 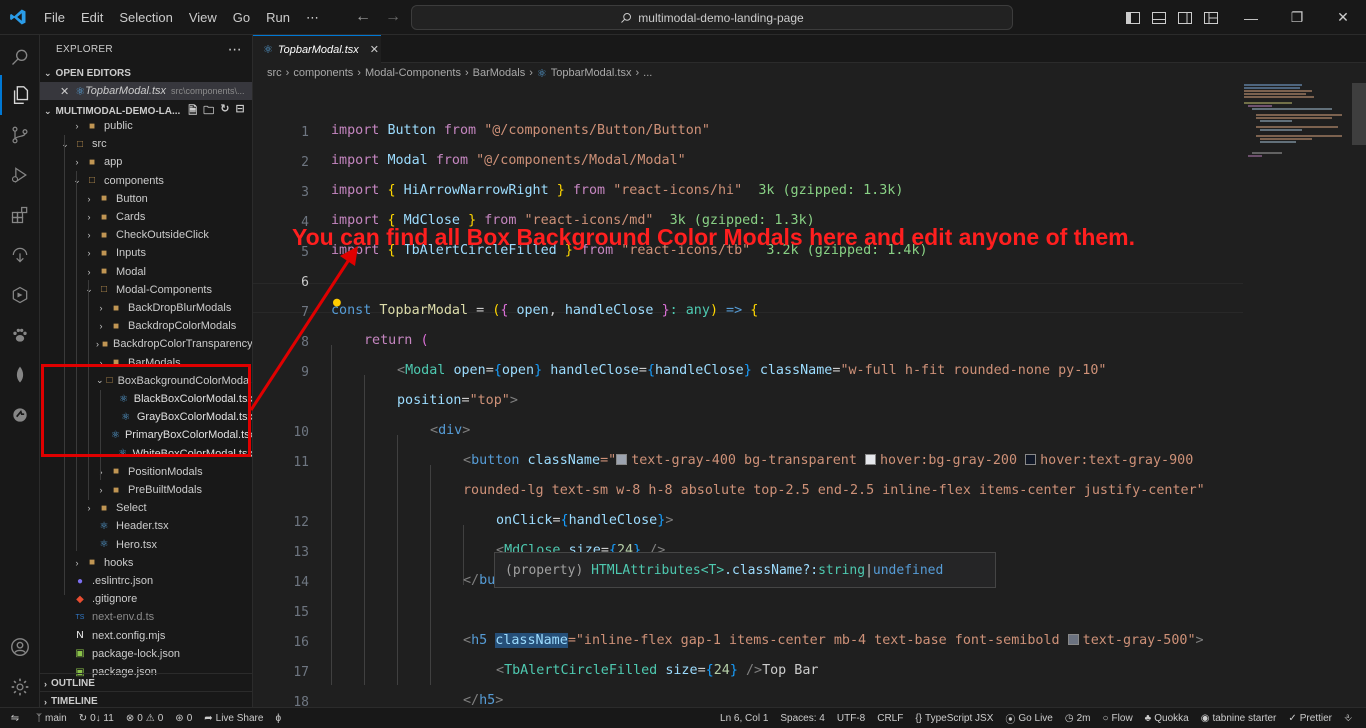 What do you see at coordinates (146, 490) in the screenshot?
I see `tree-item: › ■ PreBuiltModals` at bounding box center [146, 490].